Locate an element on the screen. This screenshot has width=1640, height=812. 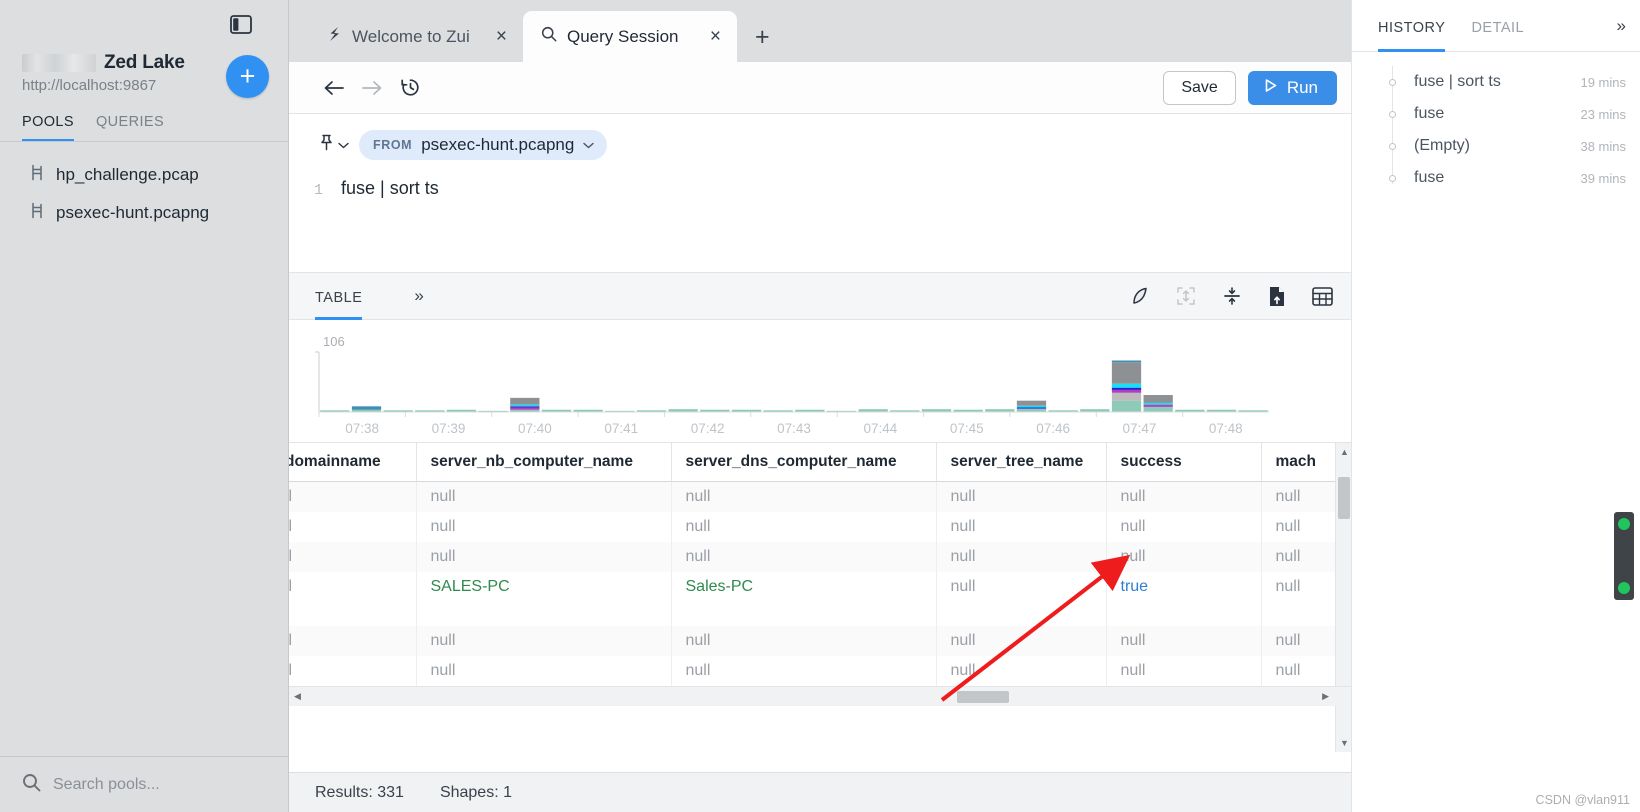
history-button is located at coordinates (410, 88).